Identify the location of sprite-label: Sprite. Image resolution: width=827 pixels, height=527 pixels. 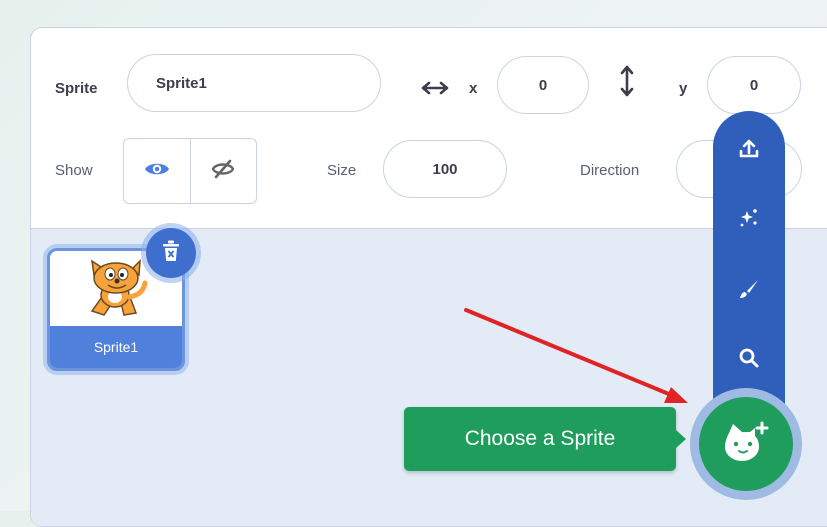
(76, 88).